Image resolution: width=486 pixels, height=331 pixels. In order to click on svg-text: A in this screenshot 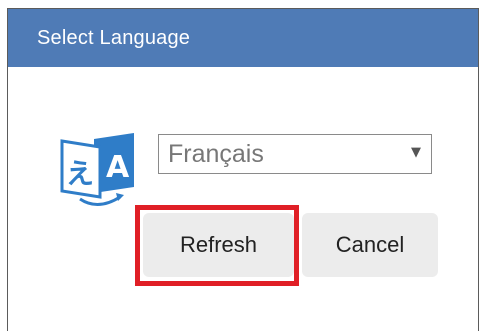, I will do `click(118, 167)`.